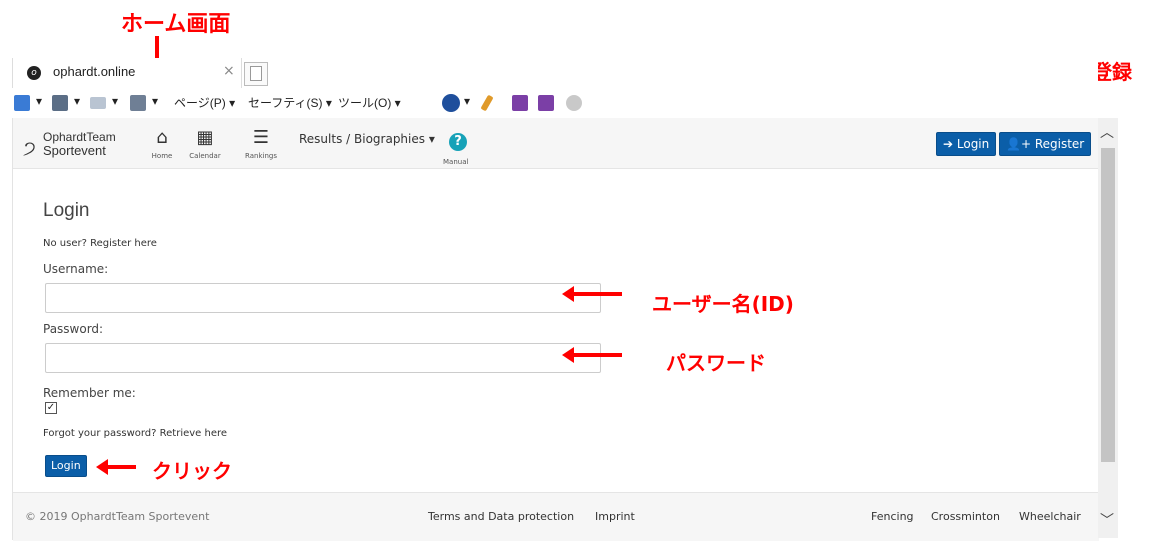  What do you see at coordinates (1020, 144) in the screenshot?
I see `user-plus-icon: 👤+` at bounding box center [1020, 144].